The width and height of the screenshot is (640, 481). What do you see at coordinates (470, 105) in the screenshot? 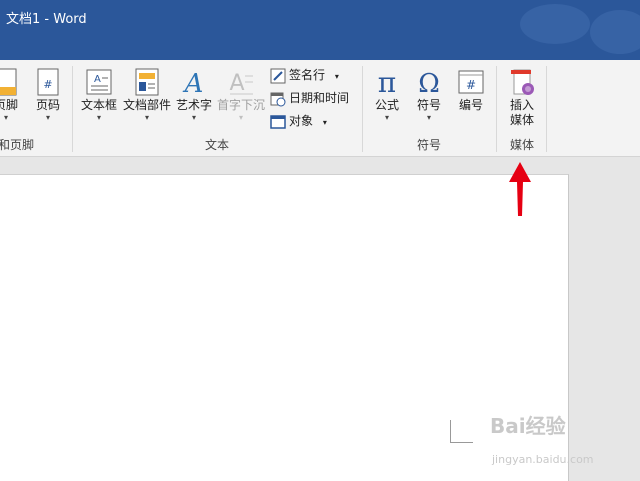
I see `number-label: 编号` at bounding box center [470, 105].